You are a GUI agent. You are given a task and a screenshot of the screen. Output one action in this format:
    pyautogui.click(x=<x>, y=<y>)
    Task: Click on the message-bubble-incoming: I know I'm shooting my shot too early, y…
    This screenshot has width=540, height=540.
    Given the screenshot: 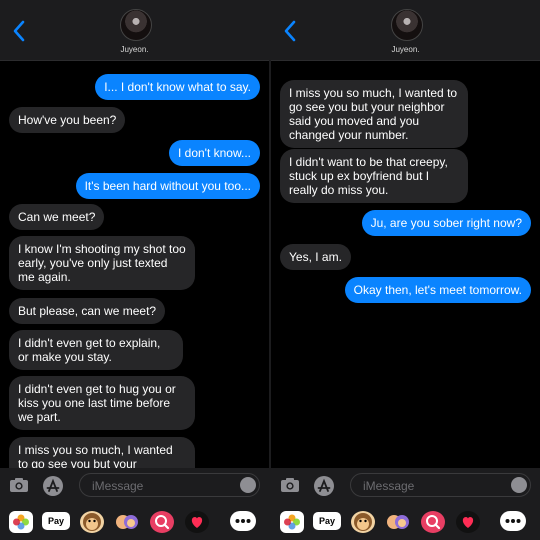 What is the action you would take?
    pyautogui.click(x=102, y=263)
    